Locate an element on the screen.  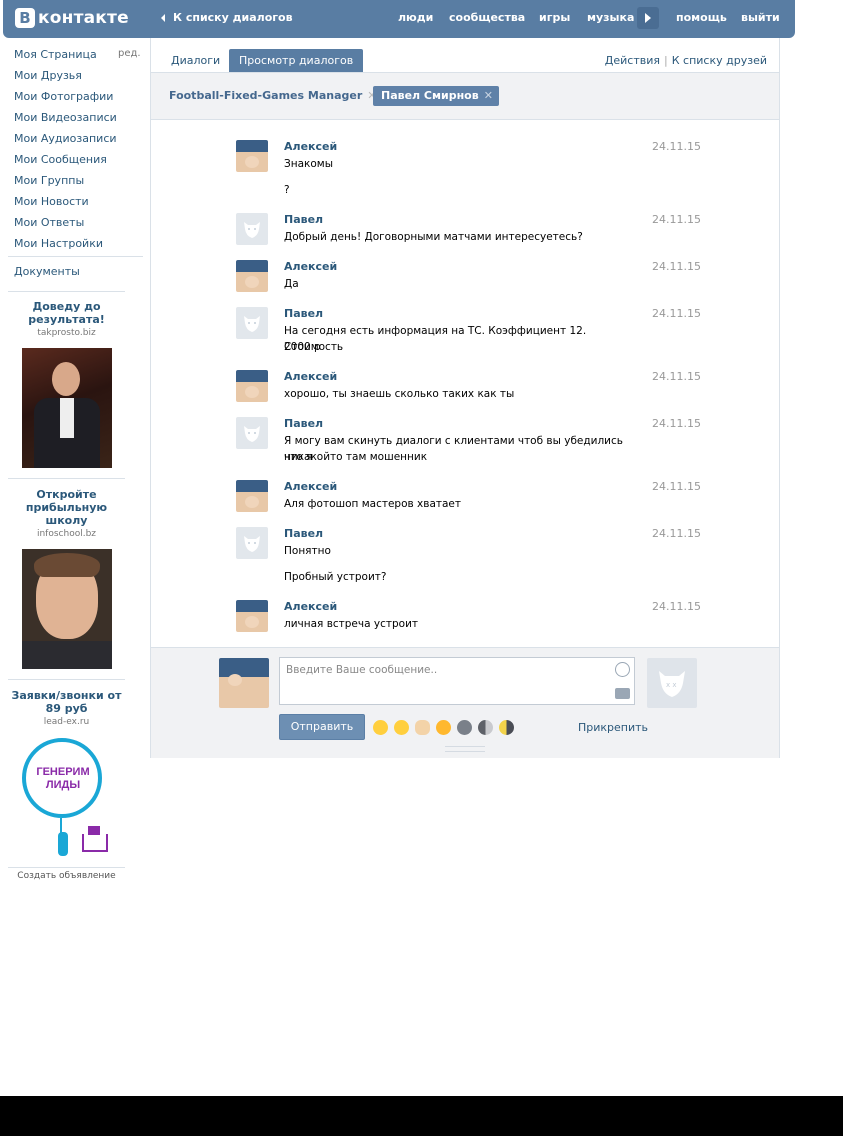
resize-handle is located at coordinates (465, 749).